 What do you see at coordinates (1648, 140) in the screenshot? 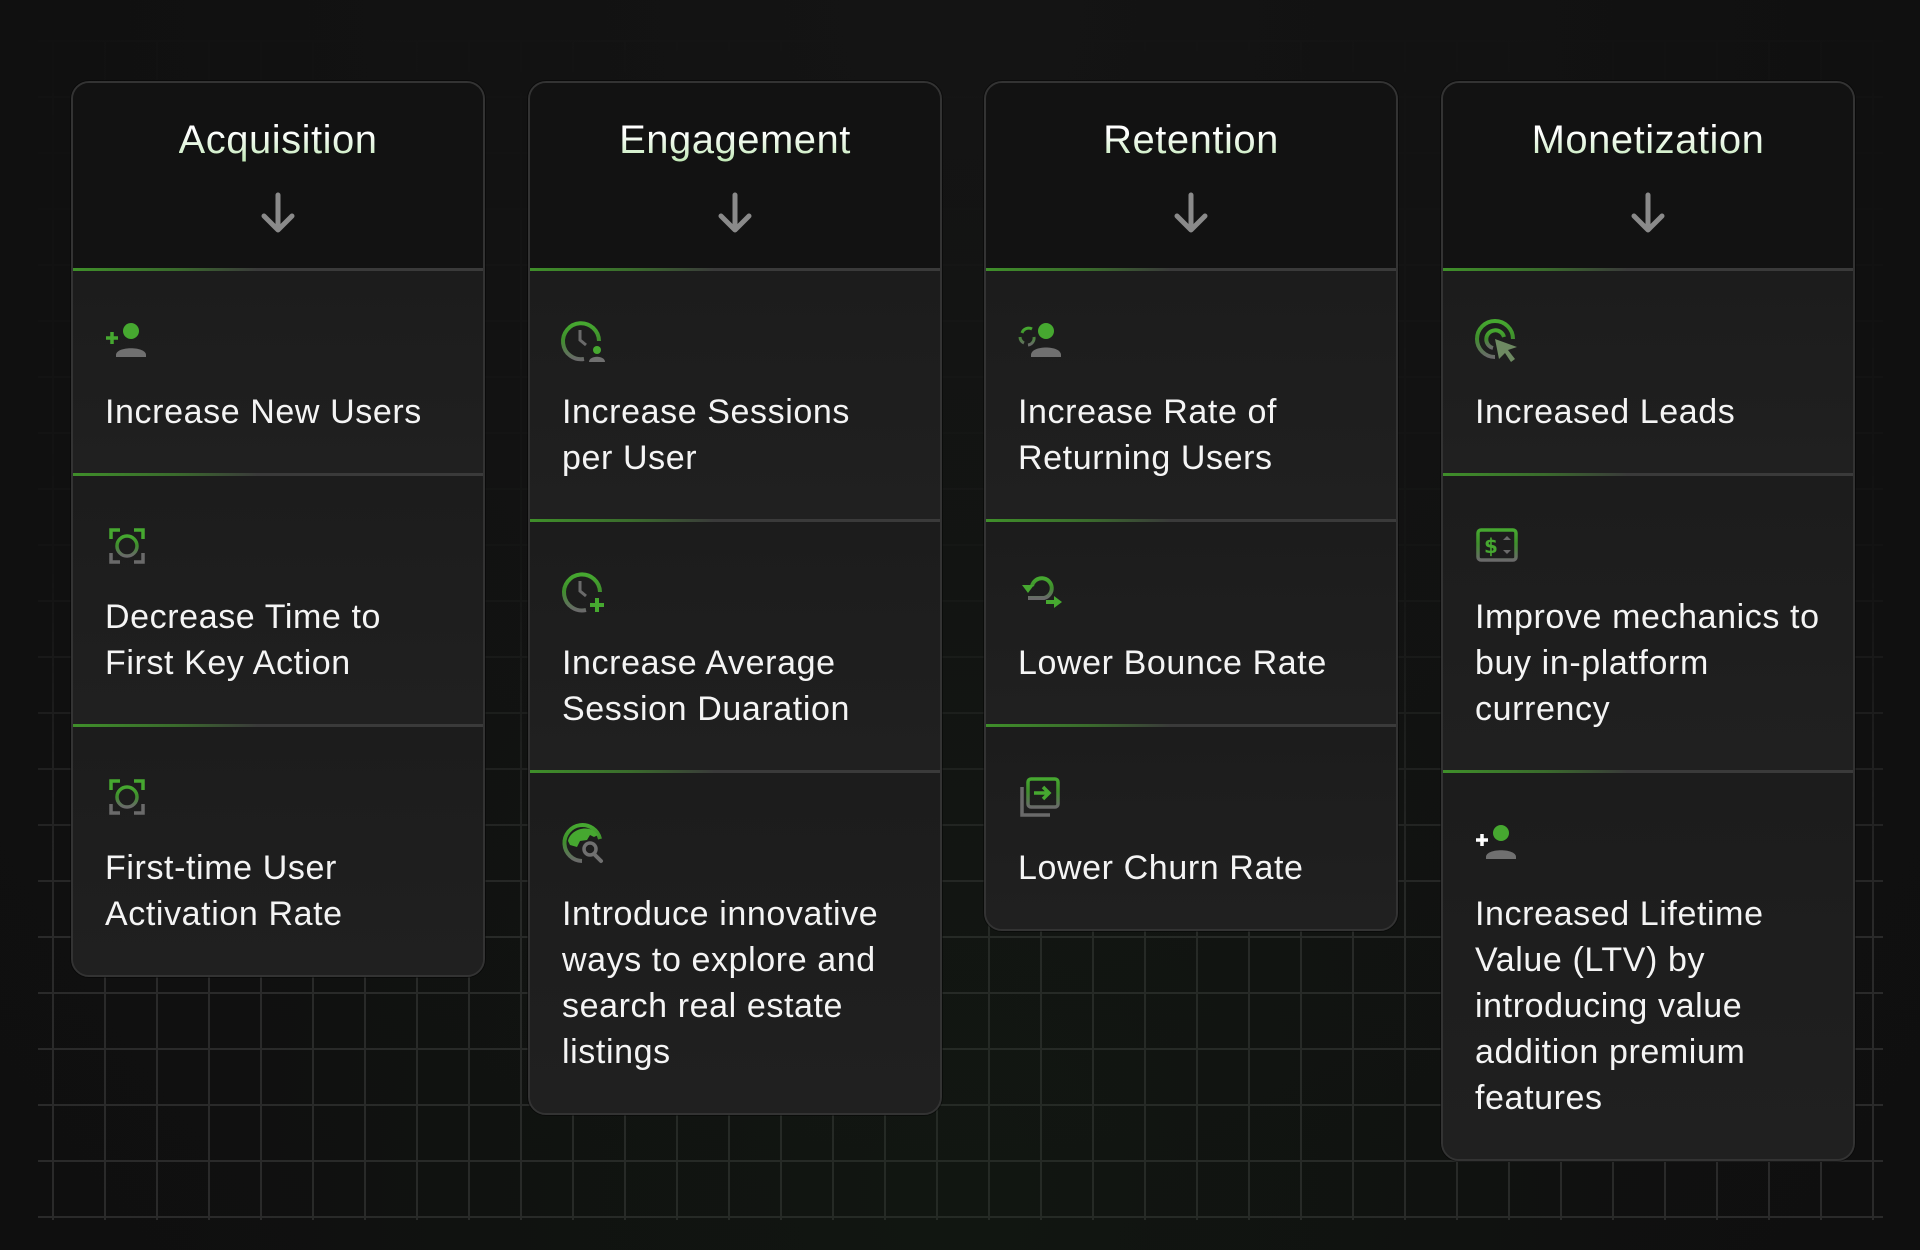
I see `column-title: Monetization` at bounding box center [1648, 140].